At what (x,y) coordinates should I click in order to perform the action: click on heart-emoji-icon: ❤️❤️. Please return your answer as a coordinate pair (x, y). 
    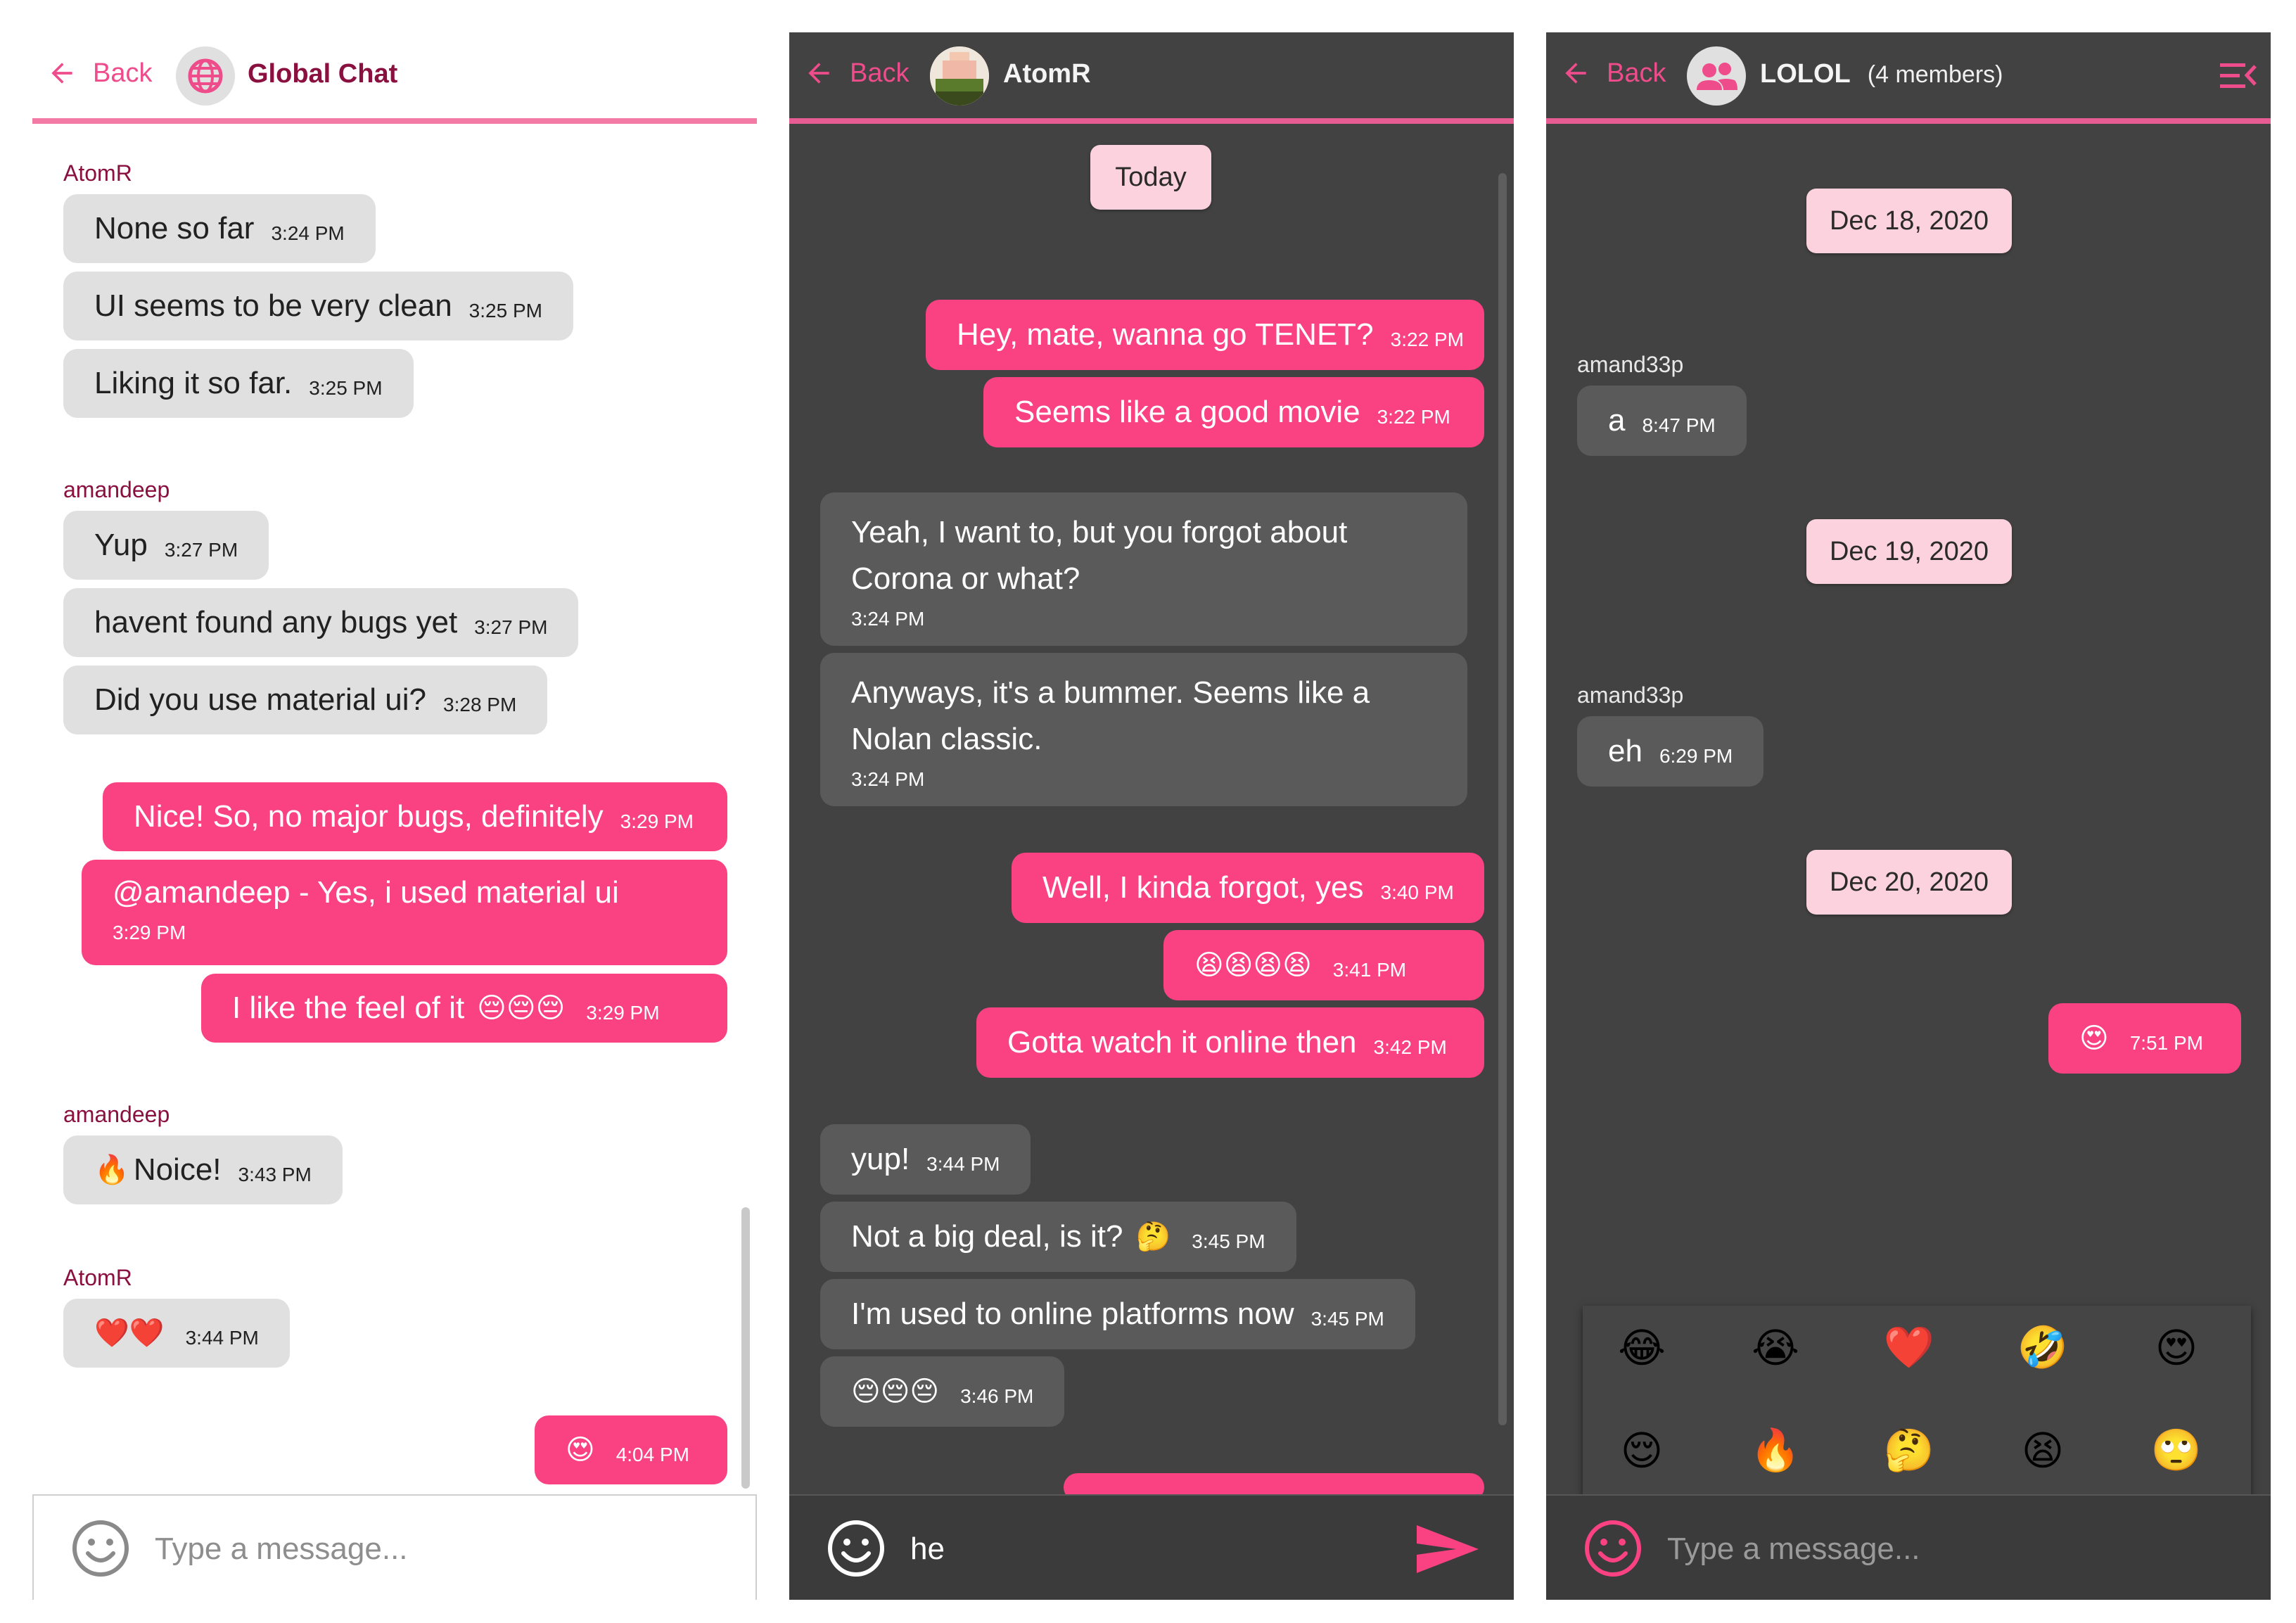
    Looking at the image, I should click on (130, 1333).